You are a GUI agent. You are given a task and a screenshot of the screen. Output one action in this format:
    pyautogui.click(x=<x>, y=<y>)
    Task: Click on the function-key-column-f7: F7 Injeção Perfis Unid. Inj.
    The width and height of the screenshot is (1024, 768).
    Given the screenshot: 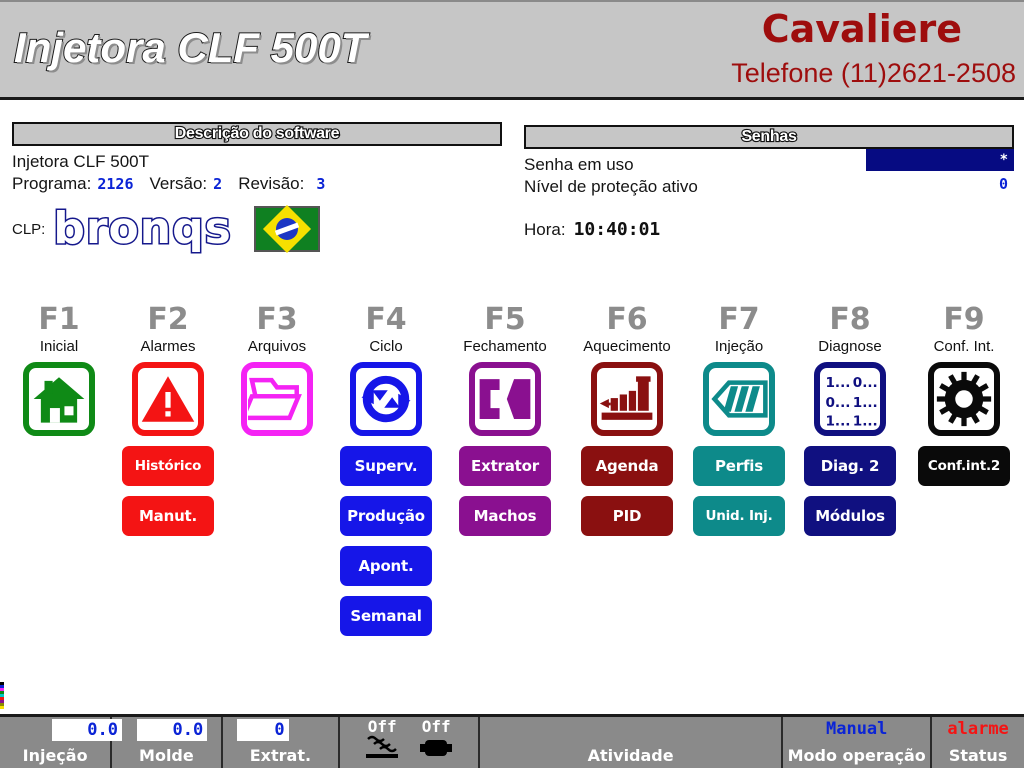 What is the action you would take?
    pyautogui.click(x=739, y=420)
    